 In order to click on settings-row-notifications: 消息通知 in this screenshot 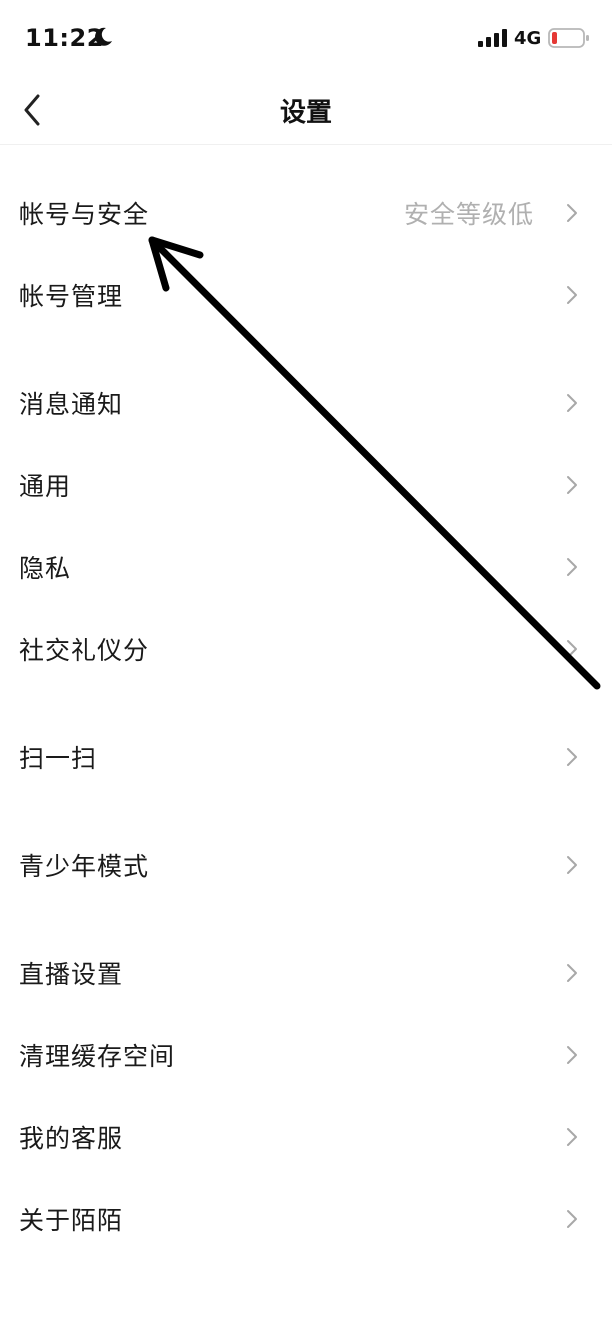, I will do `click(306, 403)`.